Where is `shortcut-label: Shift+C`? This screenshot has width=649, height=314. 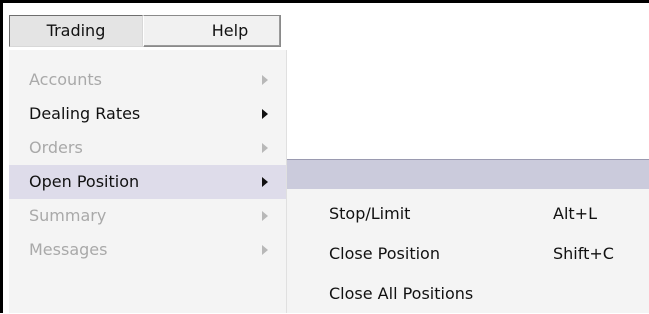
shortcut-label: Shift+C is located at coordinates (583, 253).